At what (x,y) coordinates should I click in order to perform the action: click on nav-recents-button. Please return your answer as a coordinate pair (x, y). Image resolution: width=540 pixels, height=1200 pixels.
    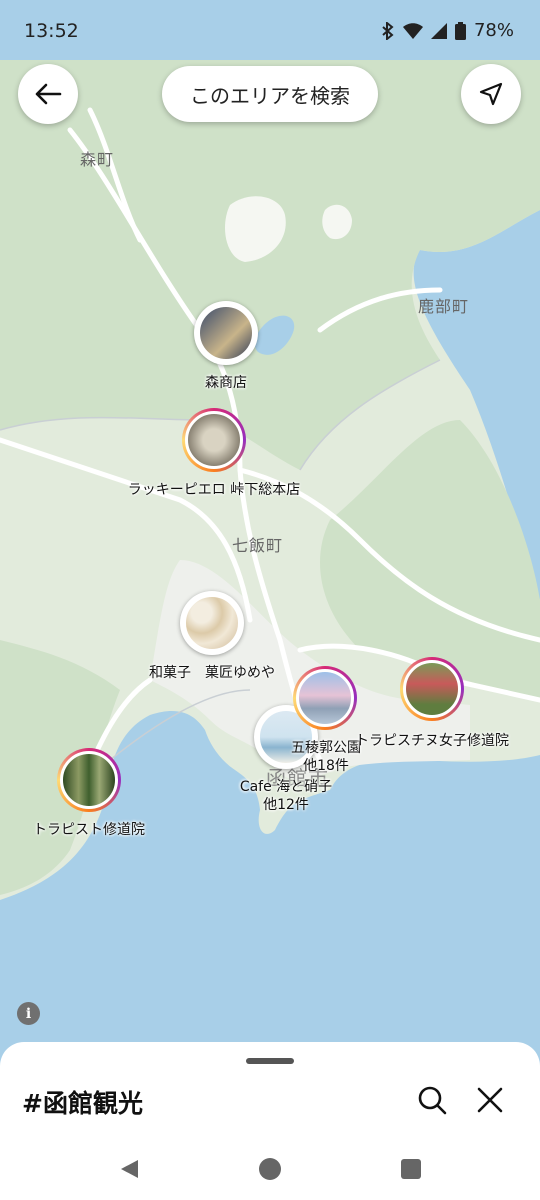
    Looking at the image, I should click on (411, 1169).